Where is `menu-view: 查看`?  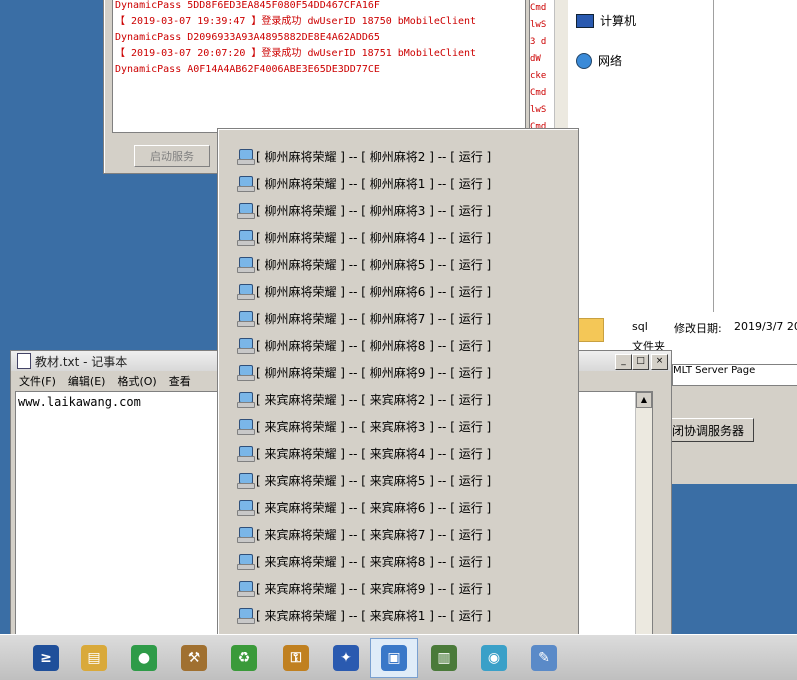 menu-view: 查看 is located at coordinates (180, 381).